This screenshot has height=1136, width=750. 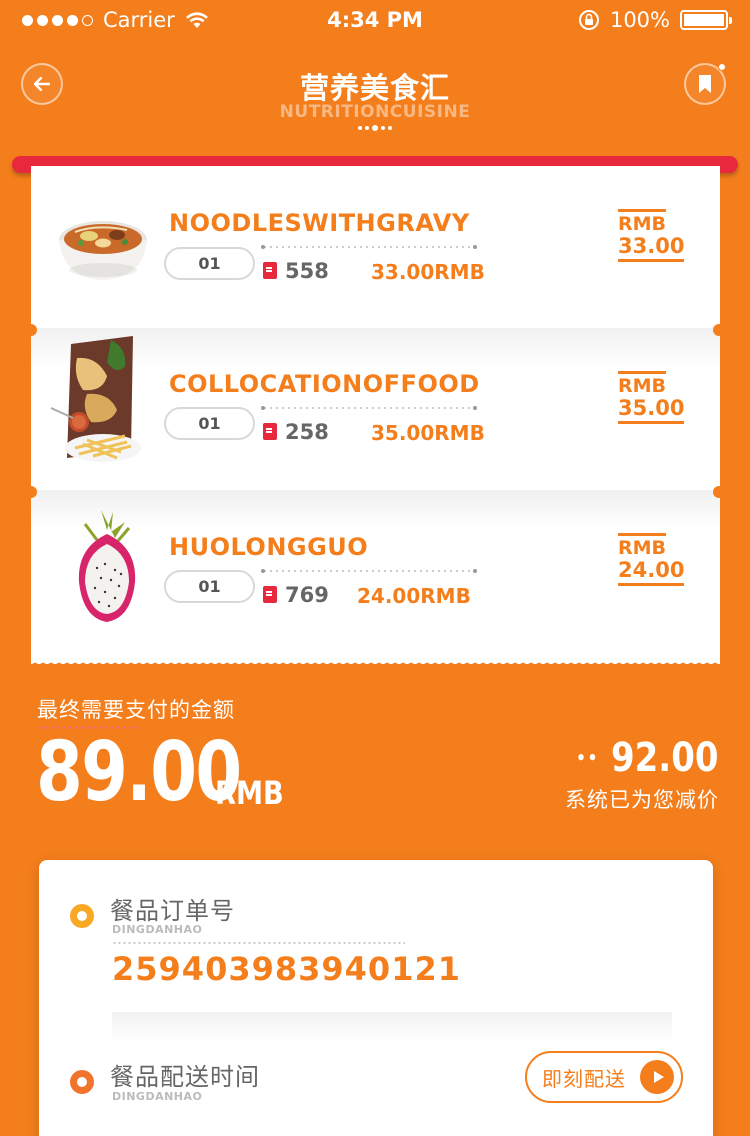 I want to click on sales-count: 258, so click(x=307, y=432).